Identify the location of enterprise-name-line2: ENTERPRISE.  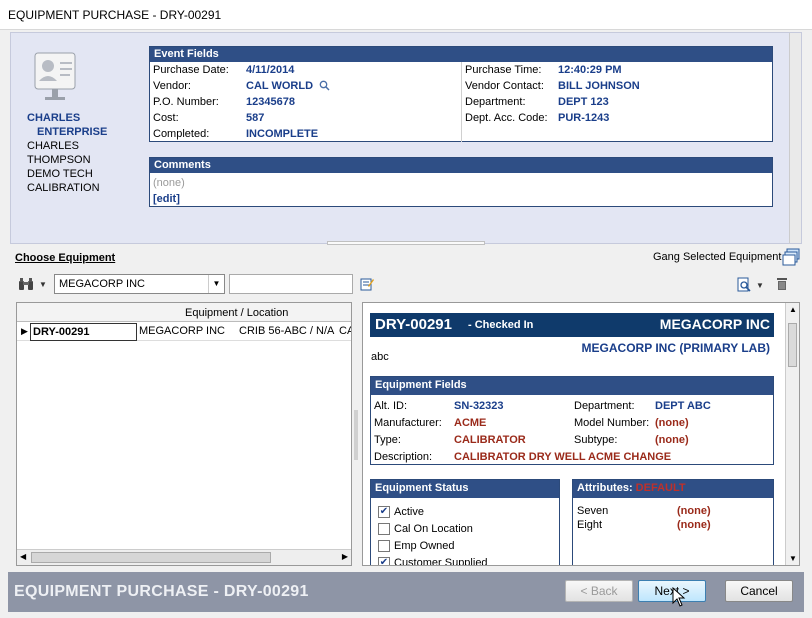
(72, 132).